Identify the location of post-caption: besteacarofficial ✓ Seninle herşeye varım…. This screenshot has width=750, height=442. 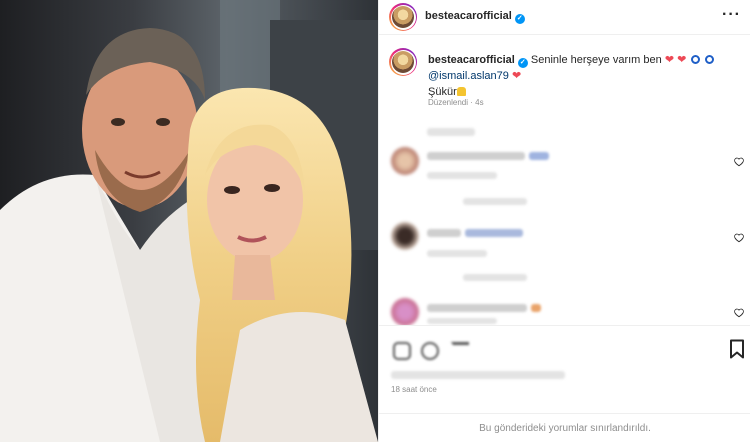
(584, 76).